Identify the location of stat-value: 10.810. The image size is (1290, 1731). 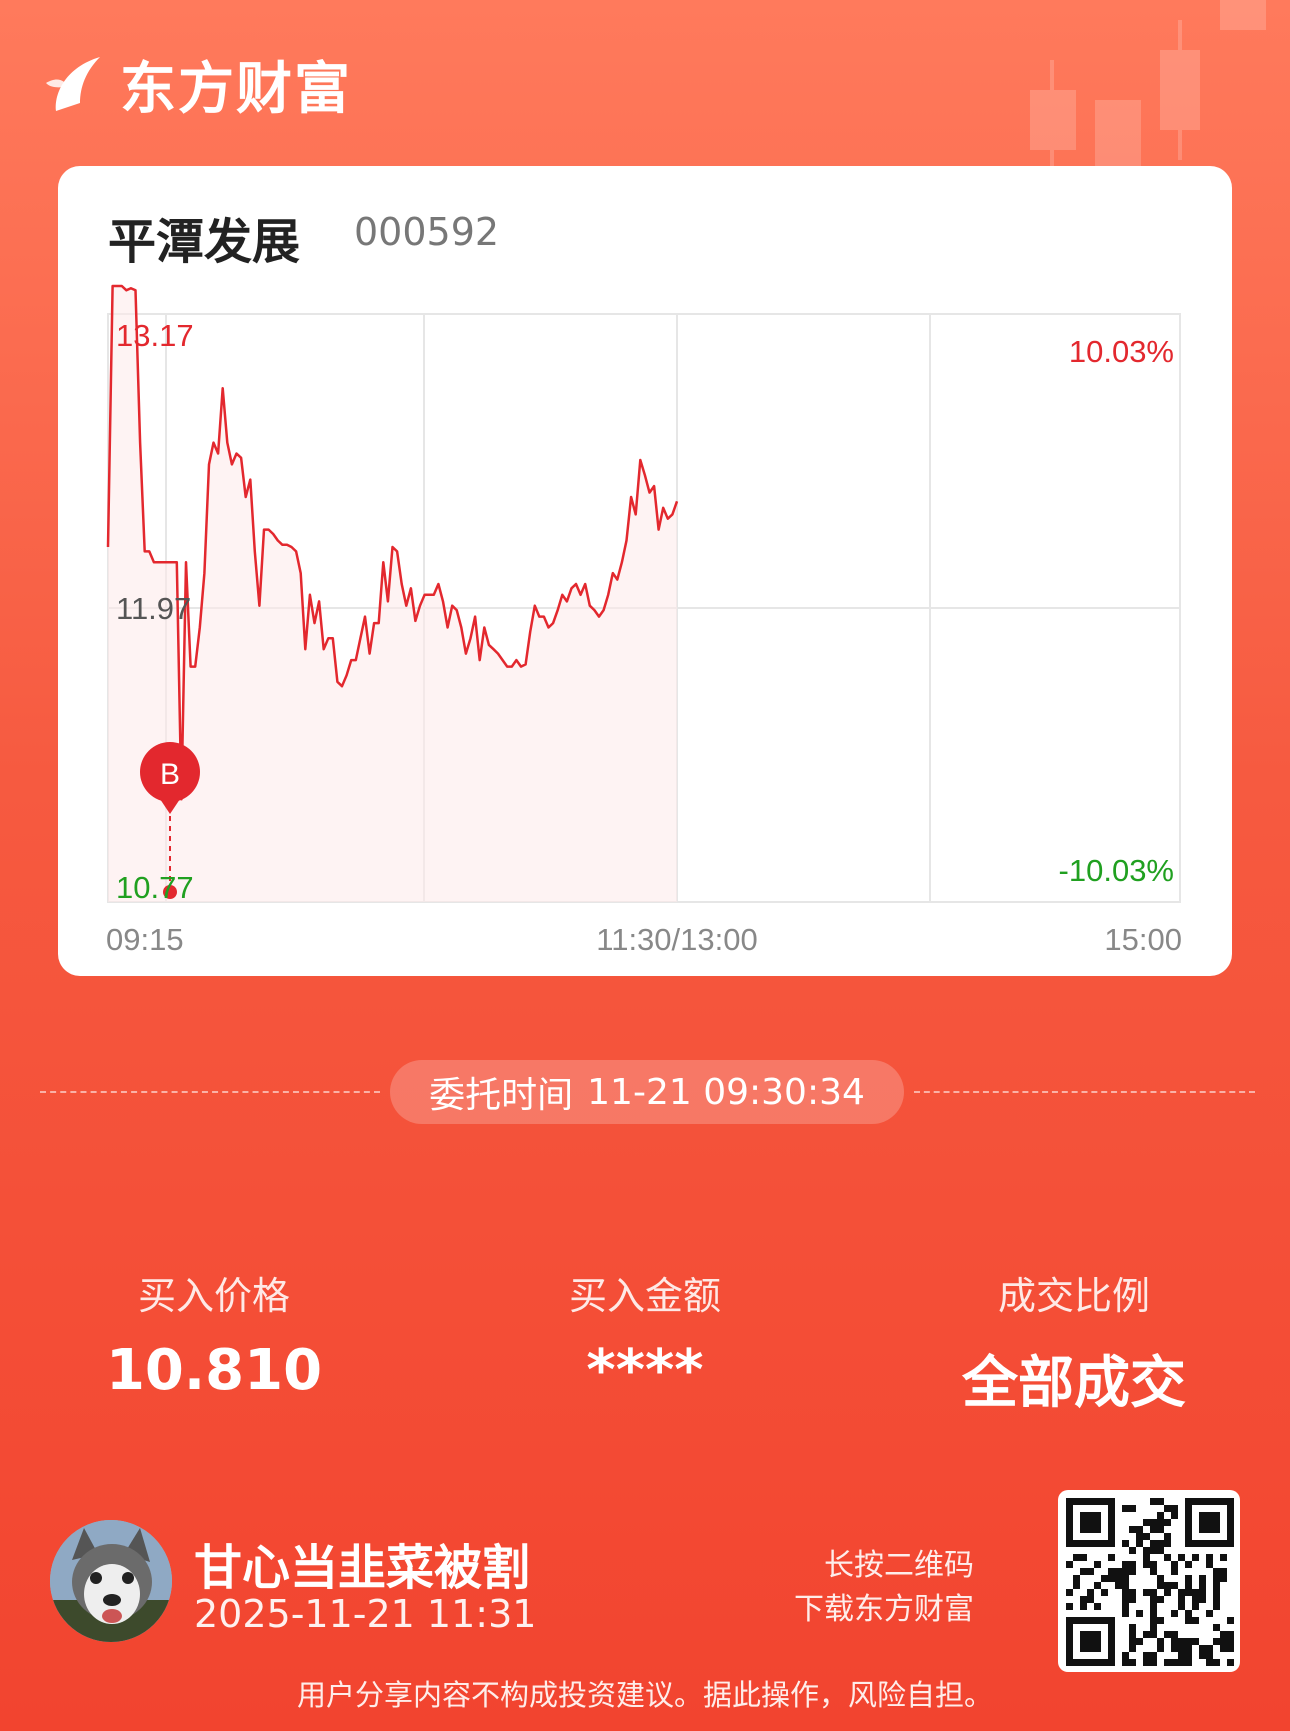
(214, 1370).